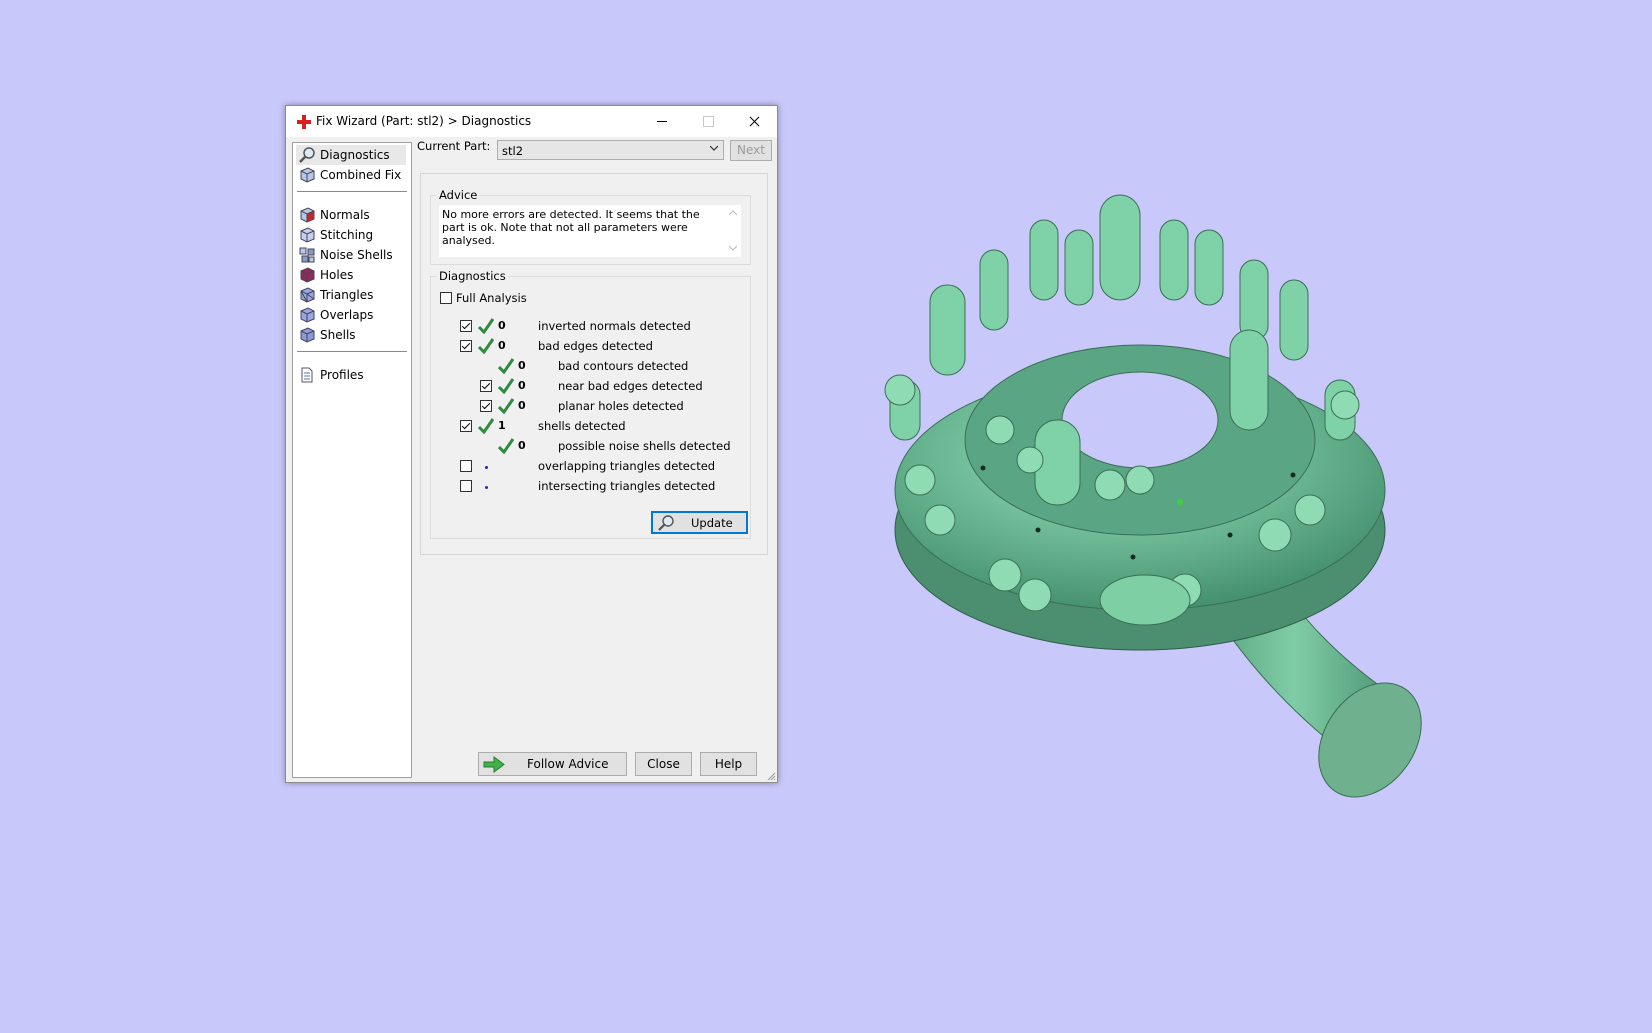  What do you see at coordinates (307, 335) in the screenshot?
I see `shells-cube-icon` at bounding box center [307, 335].